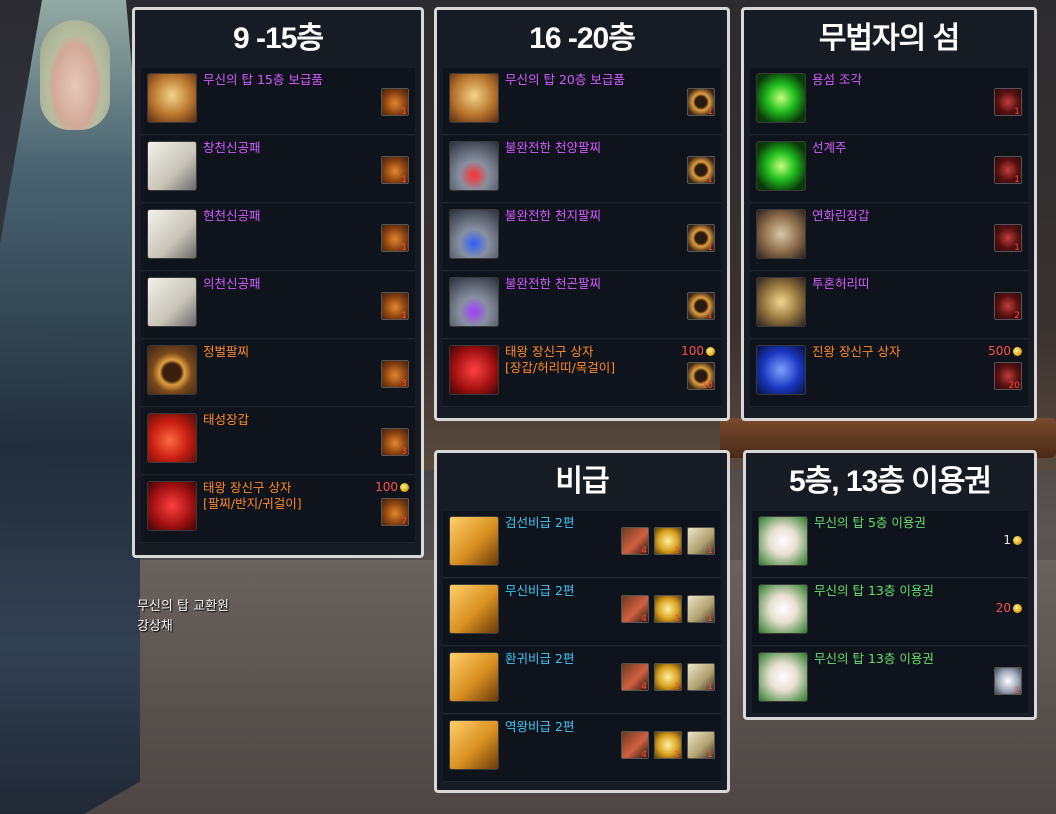  I want to click on npc-head, so click(75, 75).